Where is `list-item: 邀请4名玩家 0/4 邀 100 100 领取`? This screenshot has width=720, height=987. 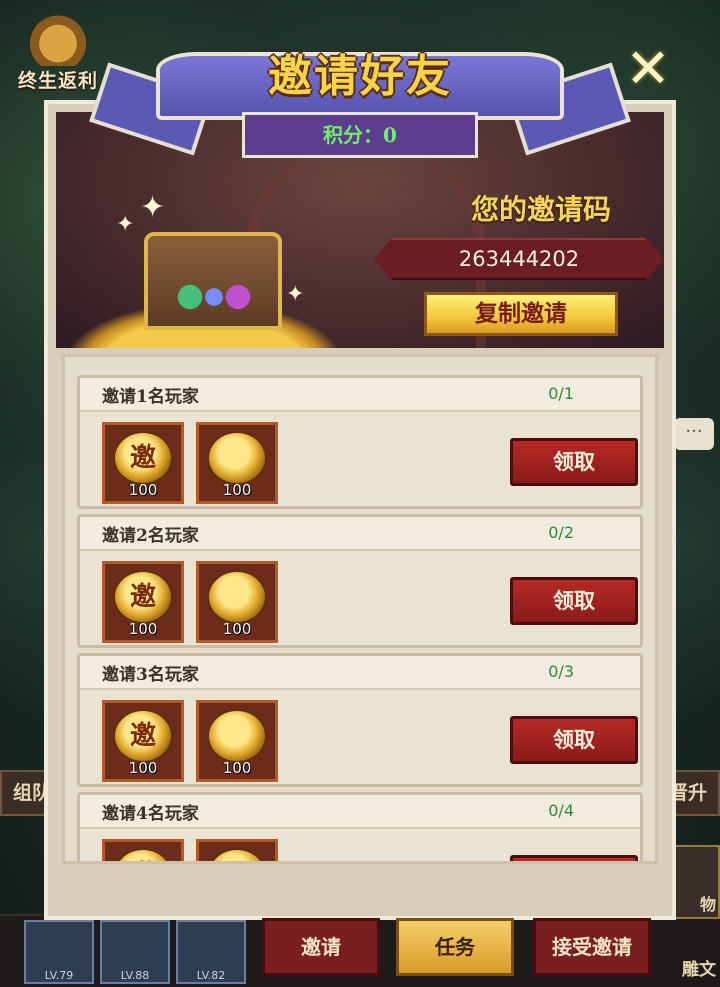
list-item: 邀请4名玩家 0/4 邀 100 100 领取 is located at coordinates (360, 826).